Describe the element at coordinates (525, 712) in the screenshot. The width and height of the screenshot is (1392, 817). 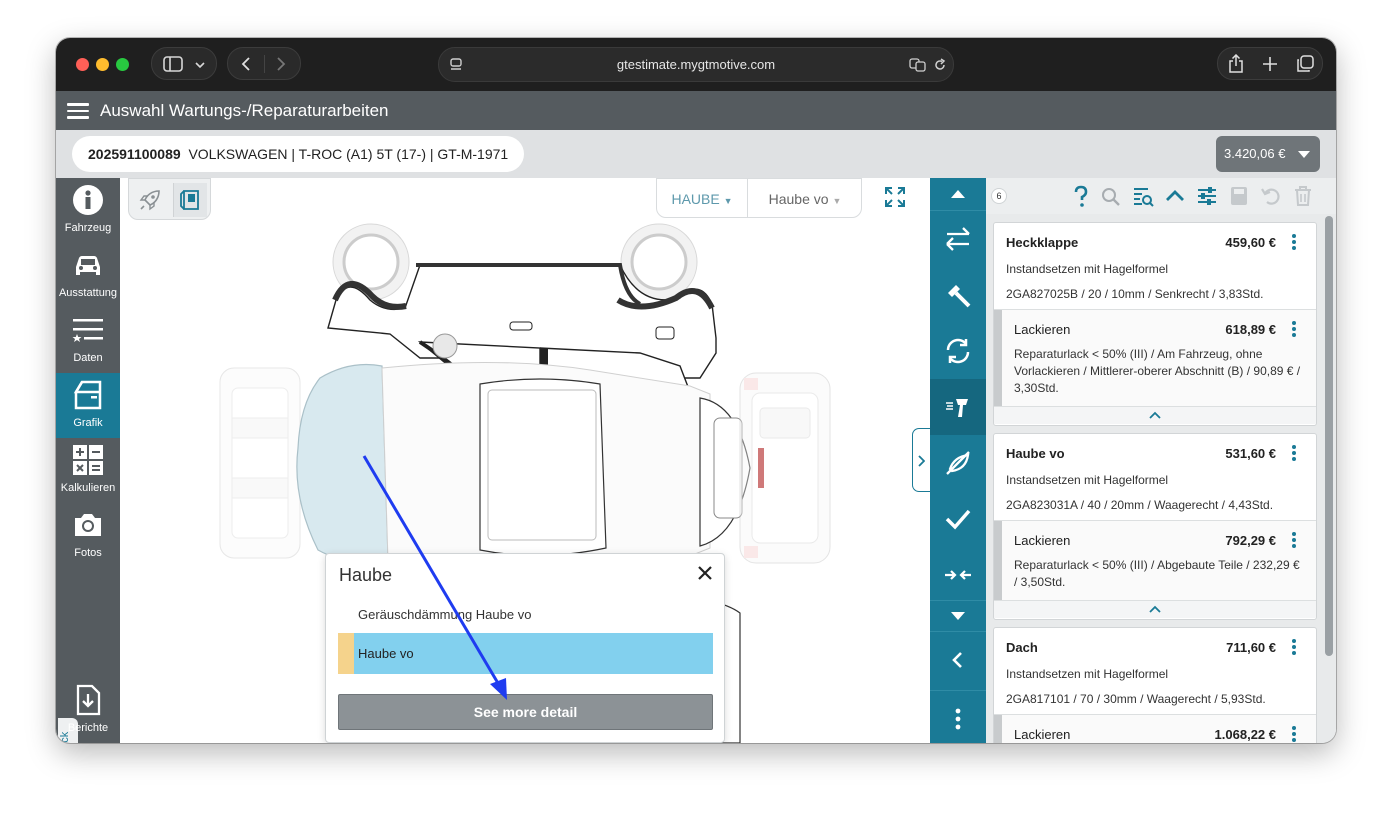
I see `see-more-detail-button: See more detail` at that location.